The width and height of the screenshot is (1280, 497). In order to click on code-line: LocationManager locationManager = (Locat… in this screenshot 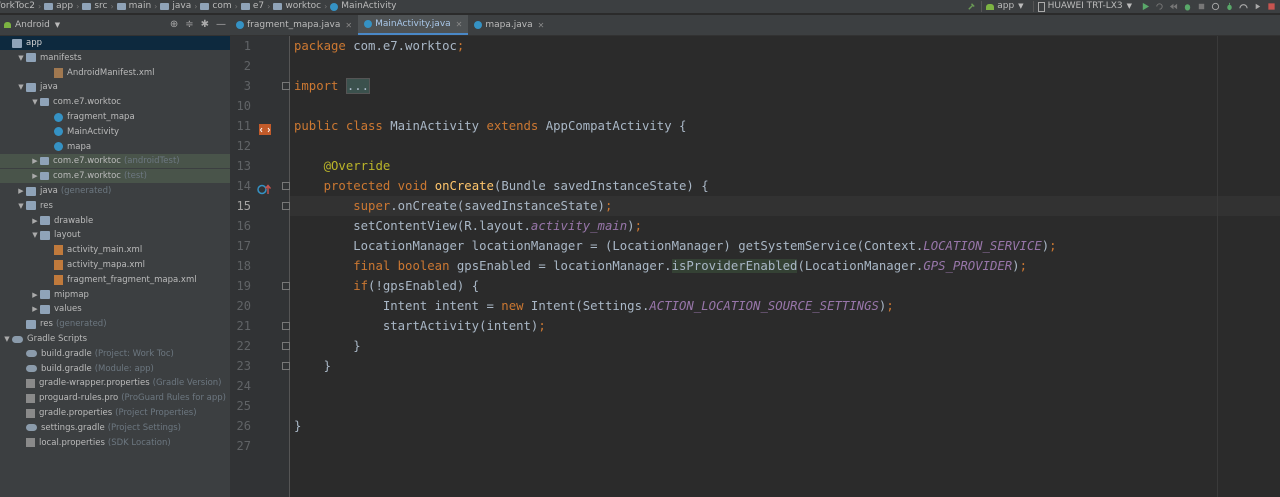, I will do `click(675, 246)`.